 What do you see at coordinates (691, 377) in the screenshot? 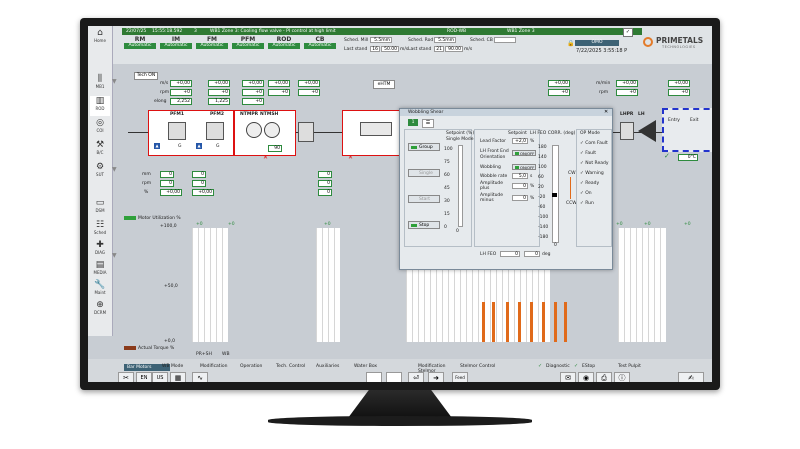
I see `signature-icon: ✍` at bounding box center [691, 377].